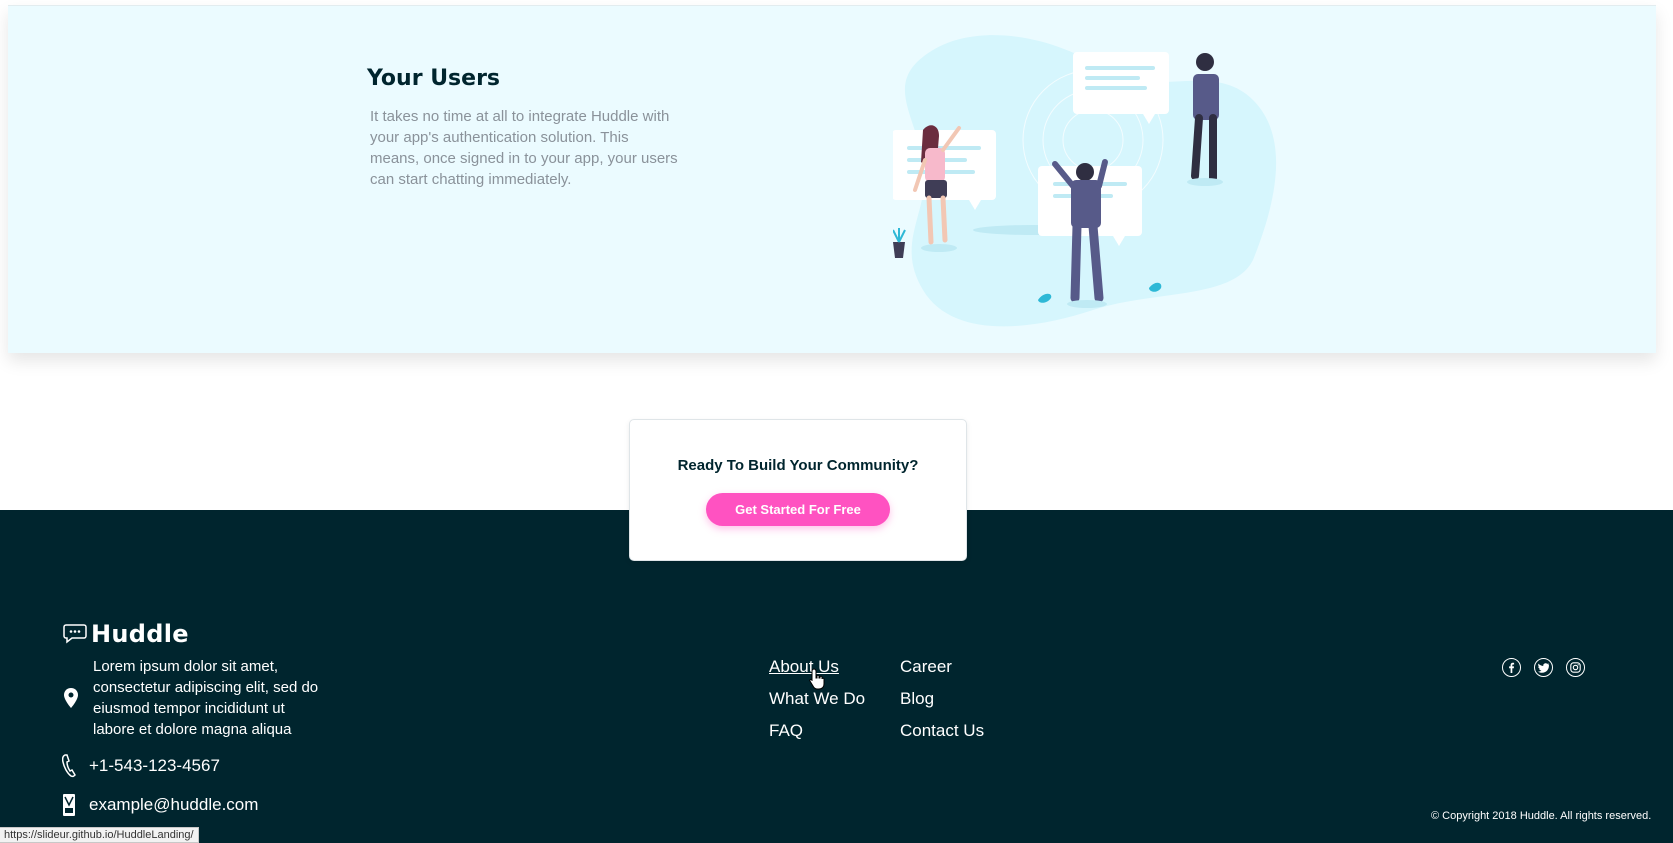 This screenshot has width=1673, height=843. Describe the element at coordinates (1085, 181) in the screenshot. I see `people-chatting-illustration` at that location.